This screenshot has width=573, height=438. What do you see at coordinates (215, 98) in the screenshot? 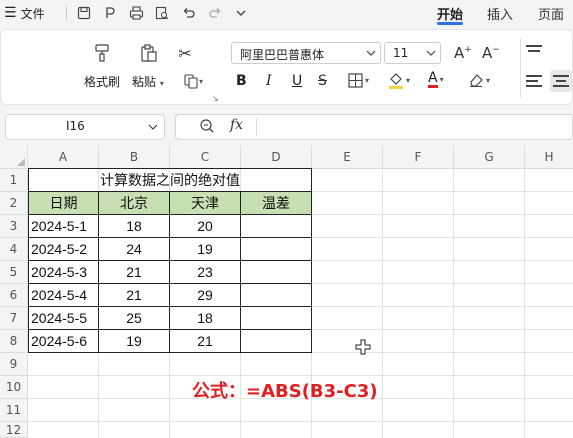
I see `clipboard-expand-icon: ↘` at bounding box center [215, 98].